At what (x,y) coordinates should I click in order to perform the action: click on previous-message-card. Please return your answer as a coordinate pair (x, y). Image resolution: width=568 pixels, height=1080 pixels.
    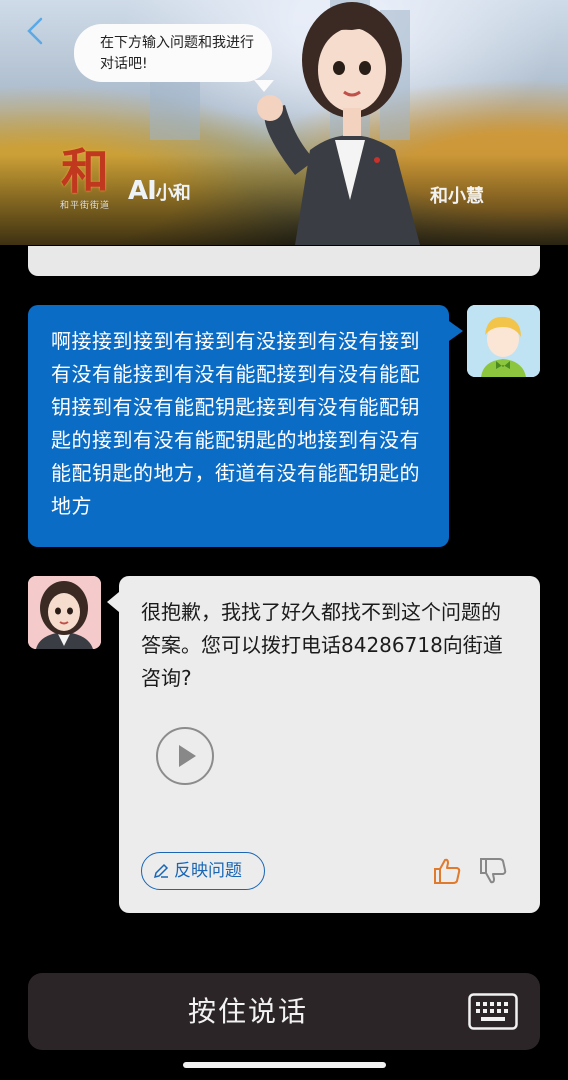
    Looking at the image, I should click on (284, 261).